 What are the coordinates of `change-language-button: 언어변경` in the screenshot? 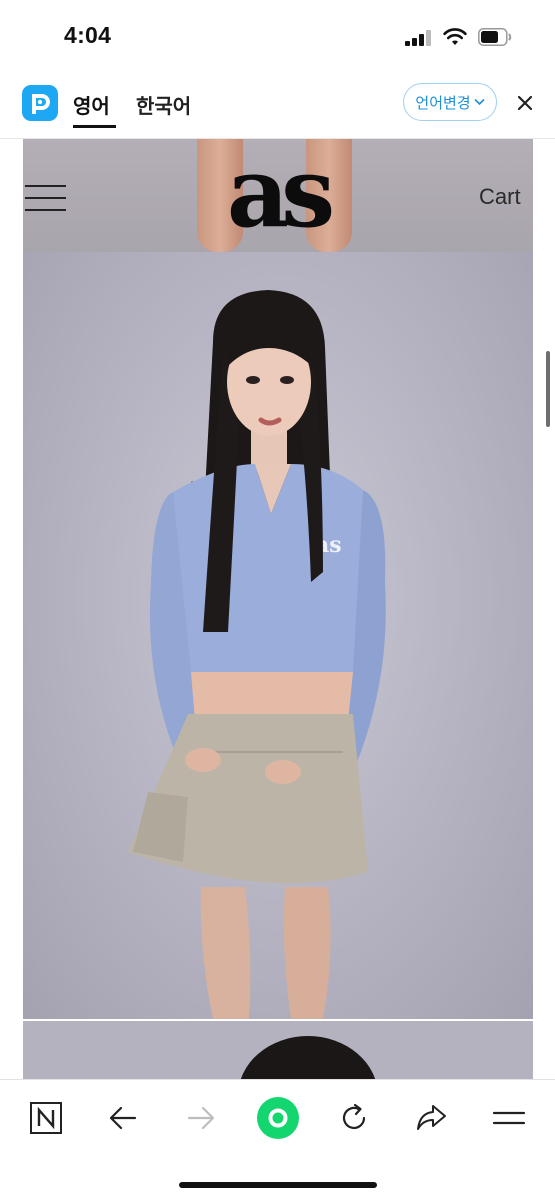 It's located at (450, 102).